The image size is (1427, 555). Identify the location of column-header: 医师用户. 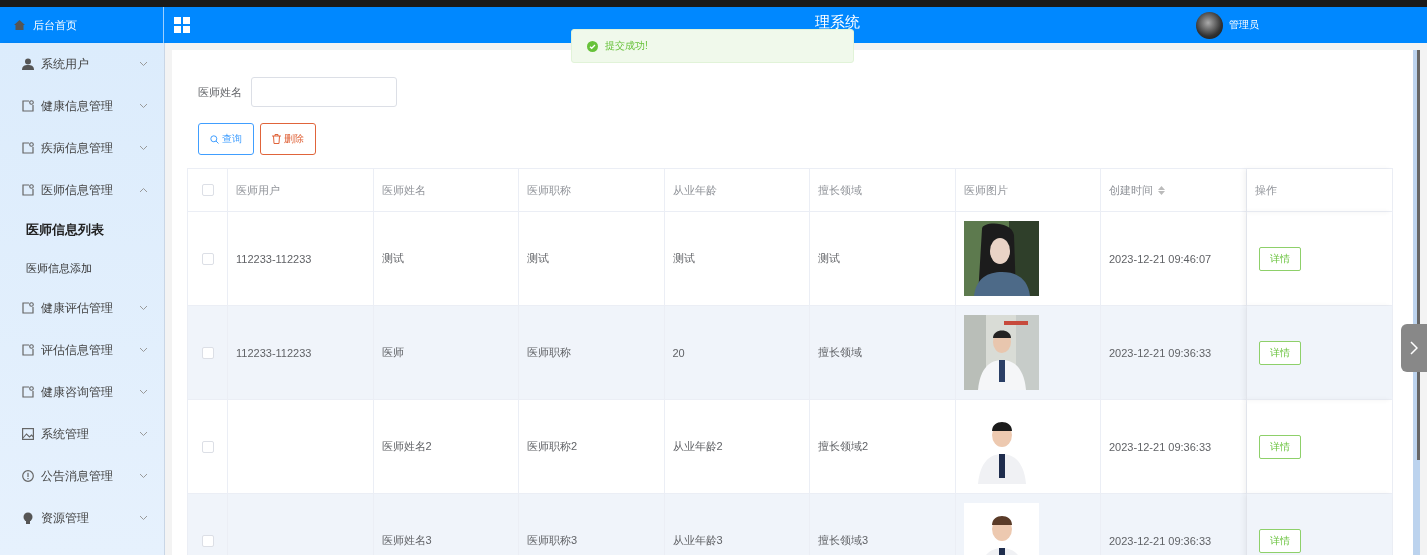
(258, 190).